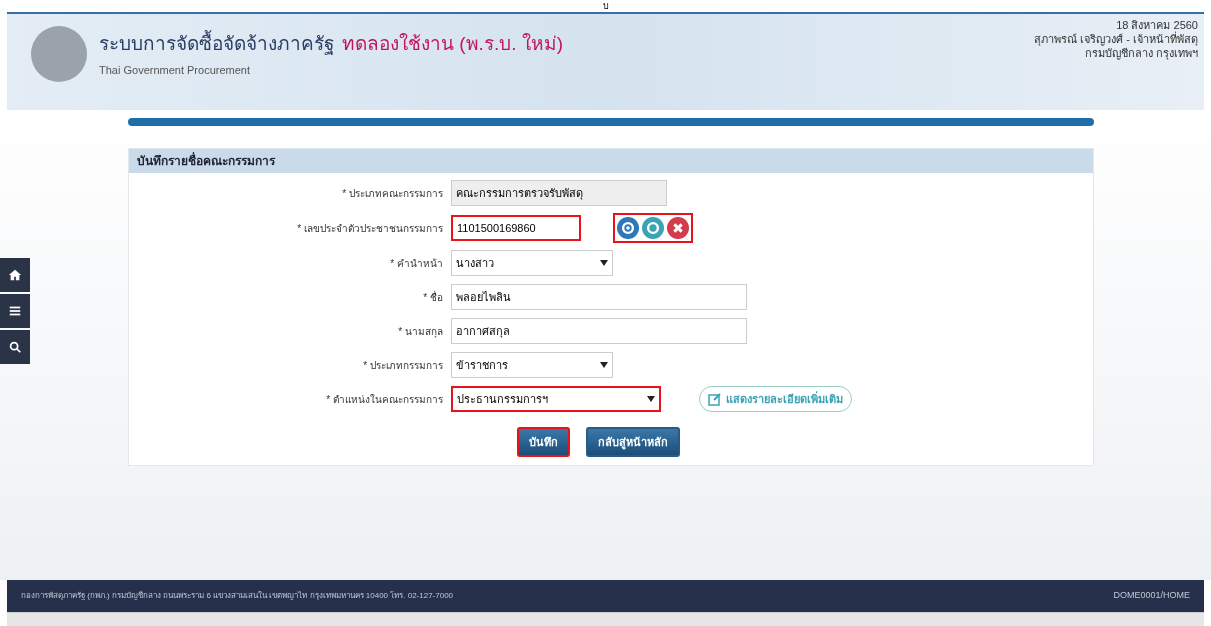 The height and width of the screenshot is (626, 1211). What do you see at coordinates (453, 43) in the screenshot?
I see `site-title-suffix: ทดลองใช้งาน (พ.ร.บ. ใหม่)` at bounding box center [453, 43].